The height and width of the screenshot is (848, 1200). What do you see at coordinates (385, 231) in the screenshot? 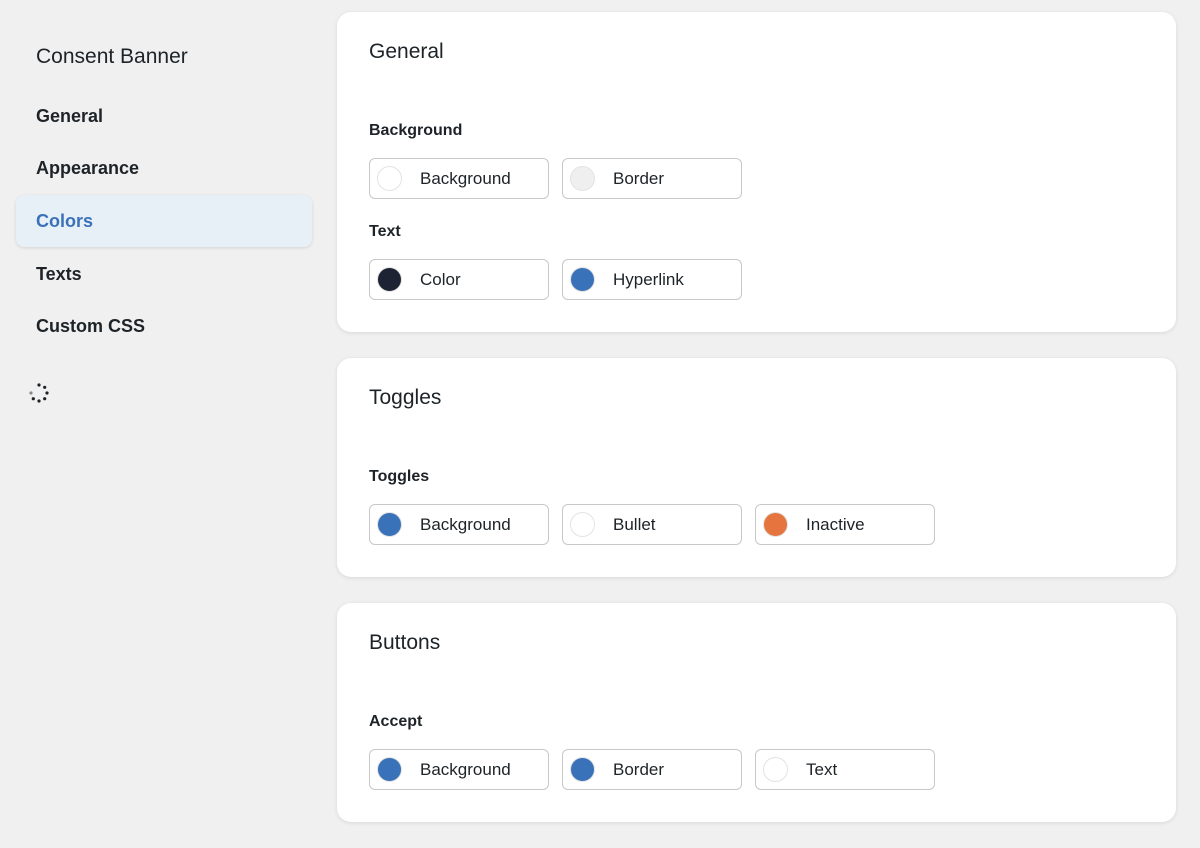
I see `group-label: Text` at bounding box center [385, 231].